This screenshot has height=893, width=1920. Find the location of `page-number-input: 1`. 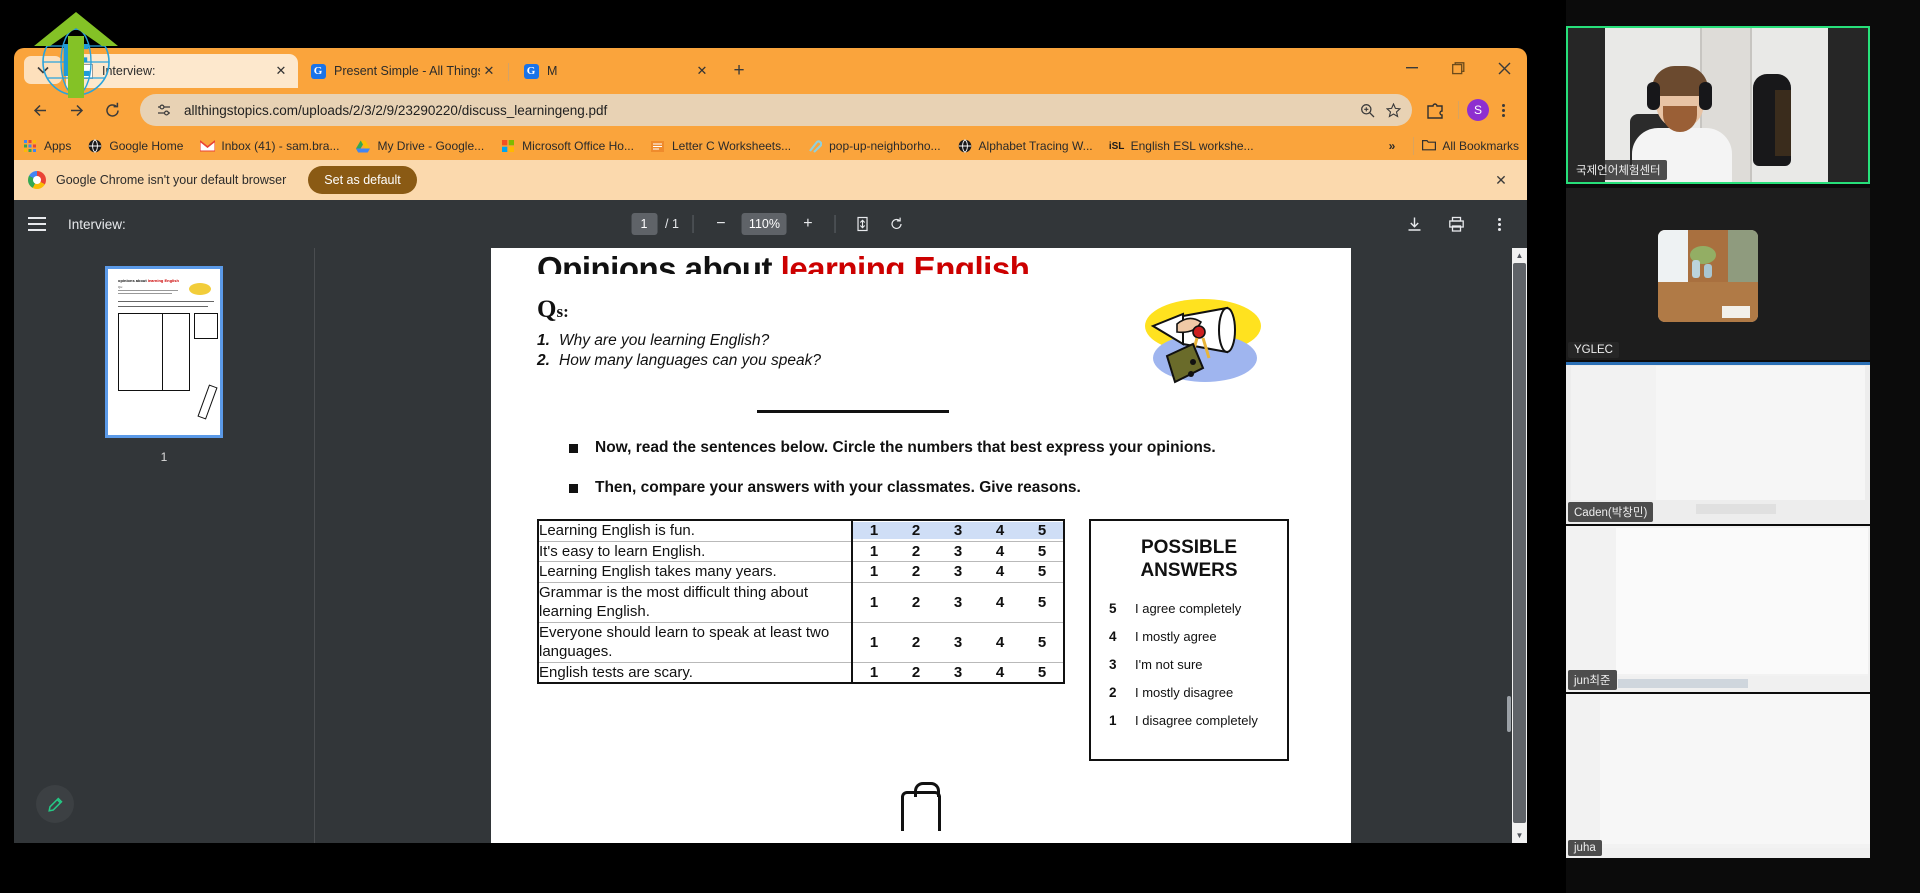

page-number-input: 1 is located at coordinates (644, 224).